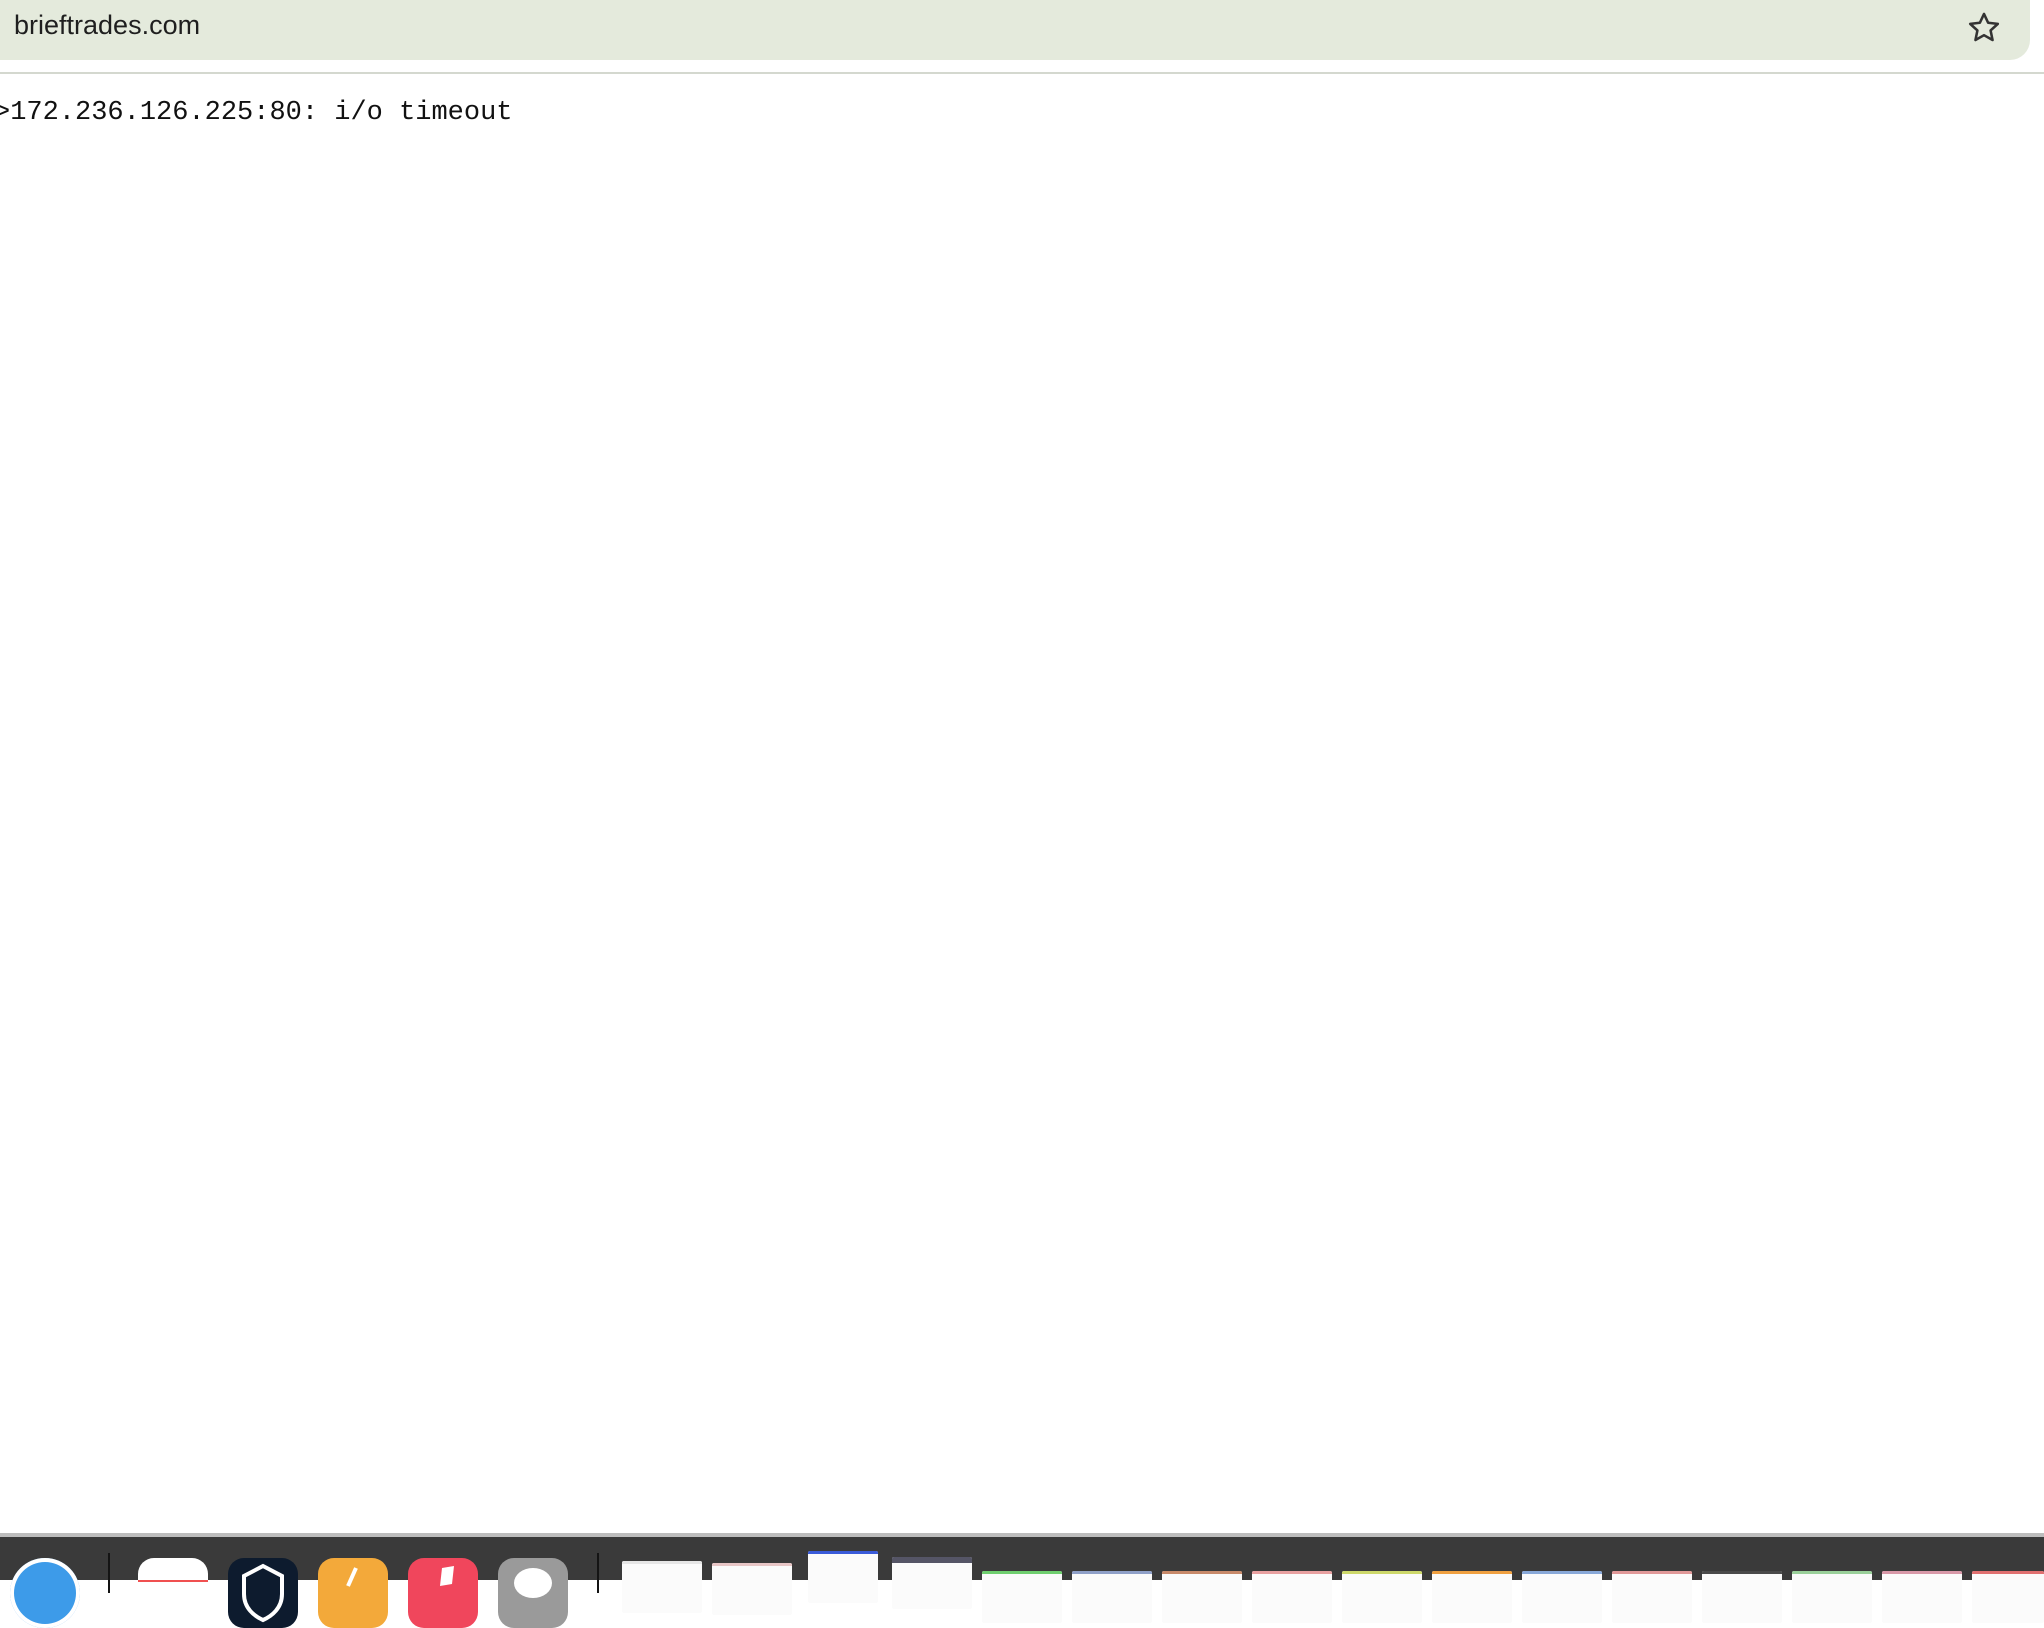 Image resolution: width=2044 pixels, height=1628 pixels. I want to click on star-icon, so click(1984, 28).